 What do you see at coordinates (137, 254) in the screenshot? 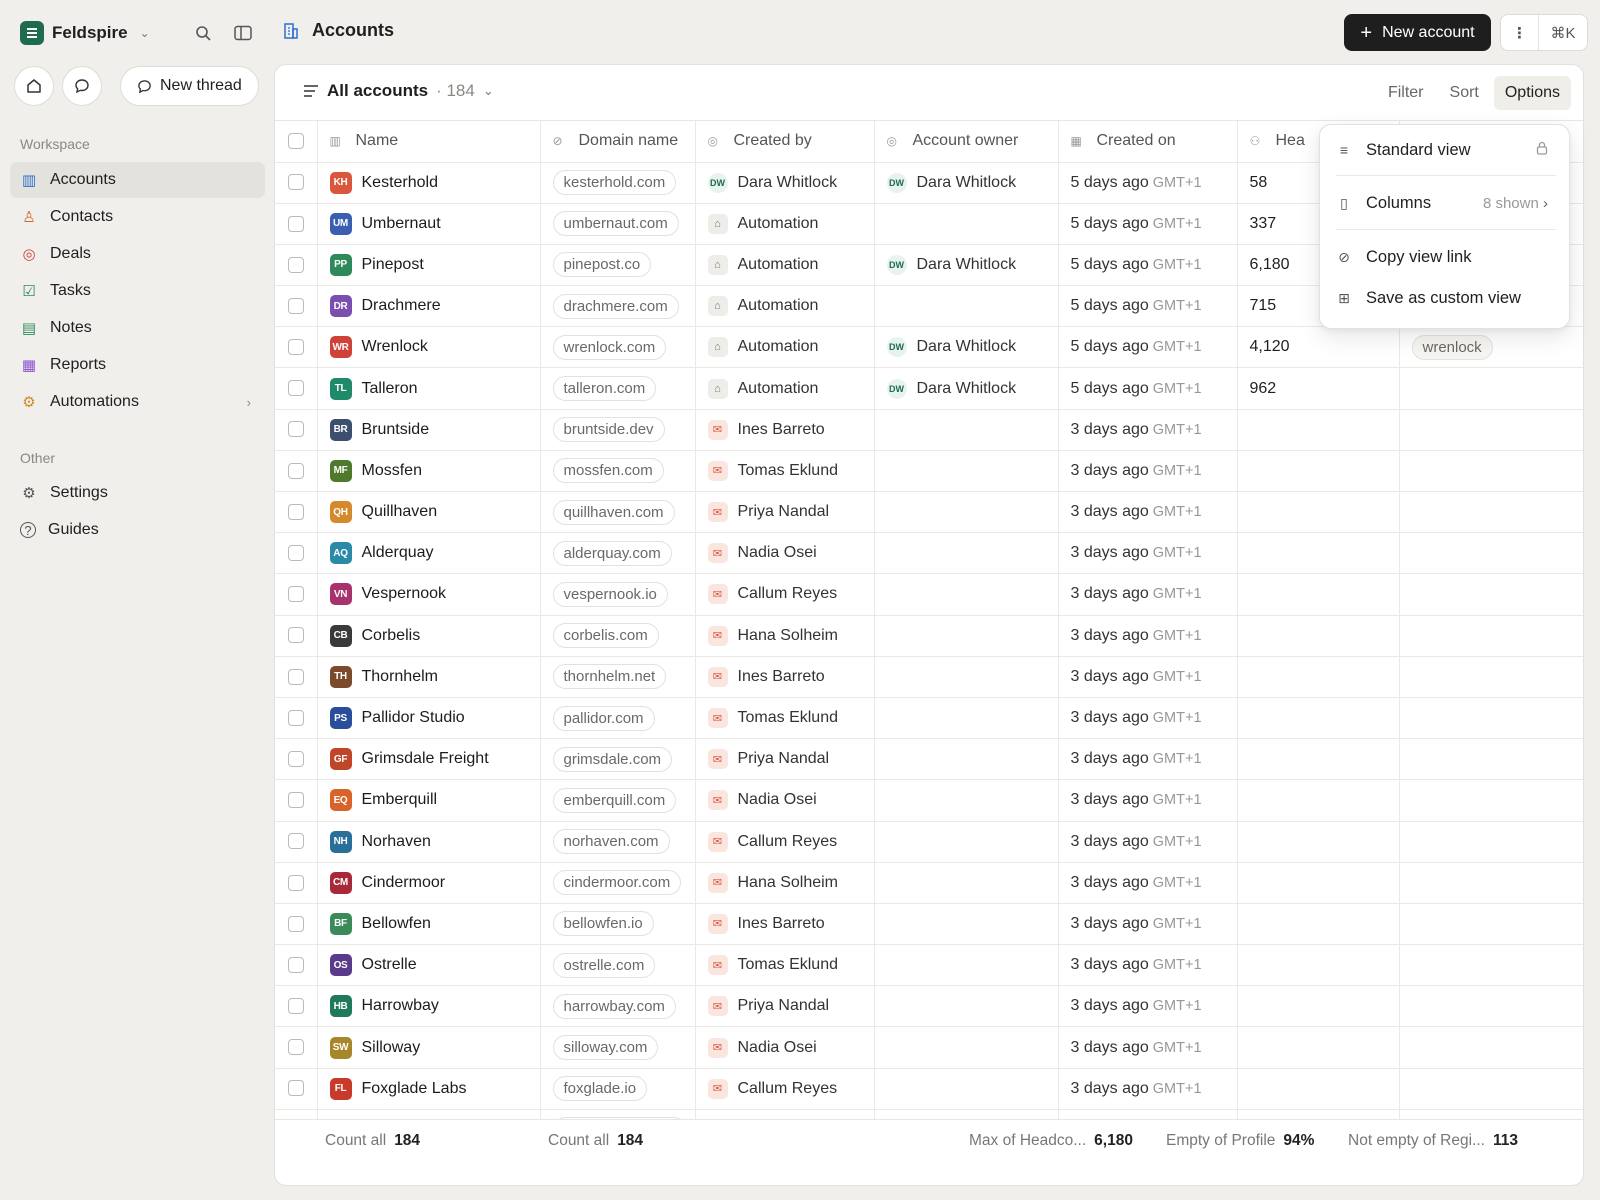
I see `sidebar-item-deals: ◎ Deals` at bounding box center [137, 254].